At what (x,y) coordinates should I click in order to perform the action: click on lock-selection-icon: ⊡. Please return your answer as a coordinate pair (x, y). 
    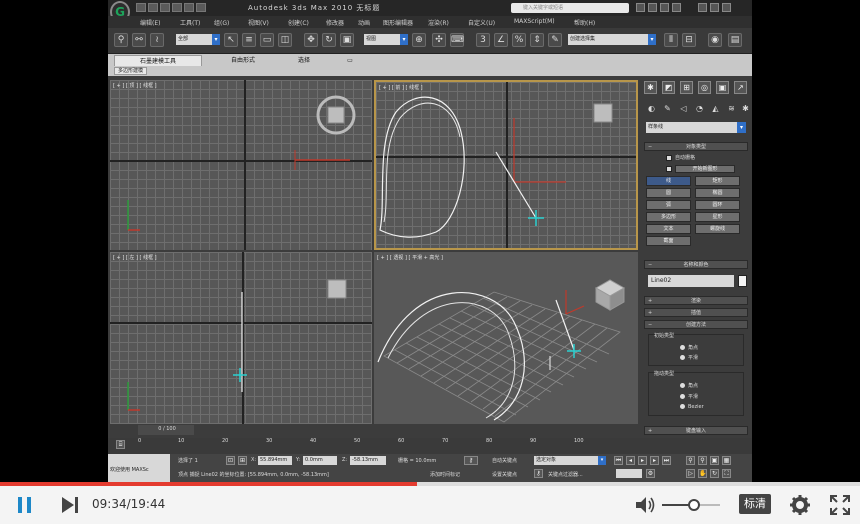
    Looking at the image, I should click on (230, 460).